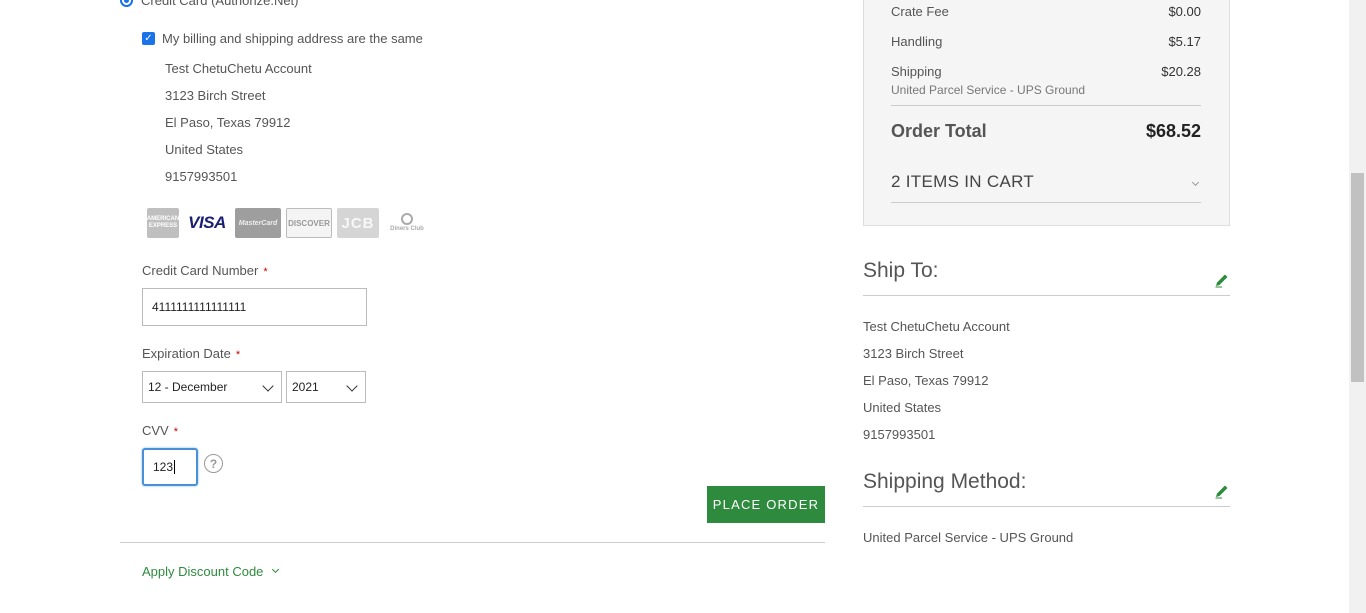  I want to click on items-in-cart-toggle: 2 ITEMS IN CART, so click(1046, 182).